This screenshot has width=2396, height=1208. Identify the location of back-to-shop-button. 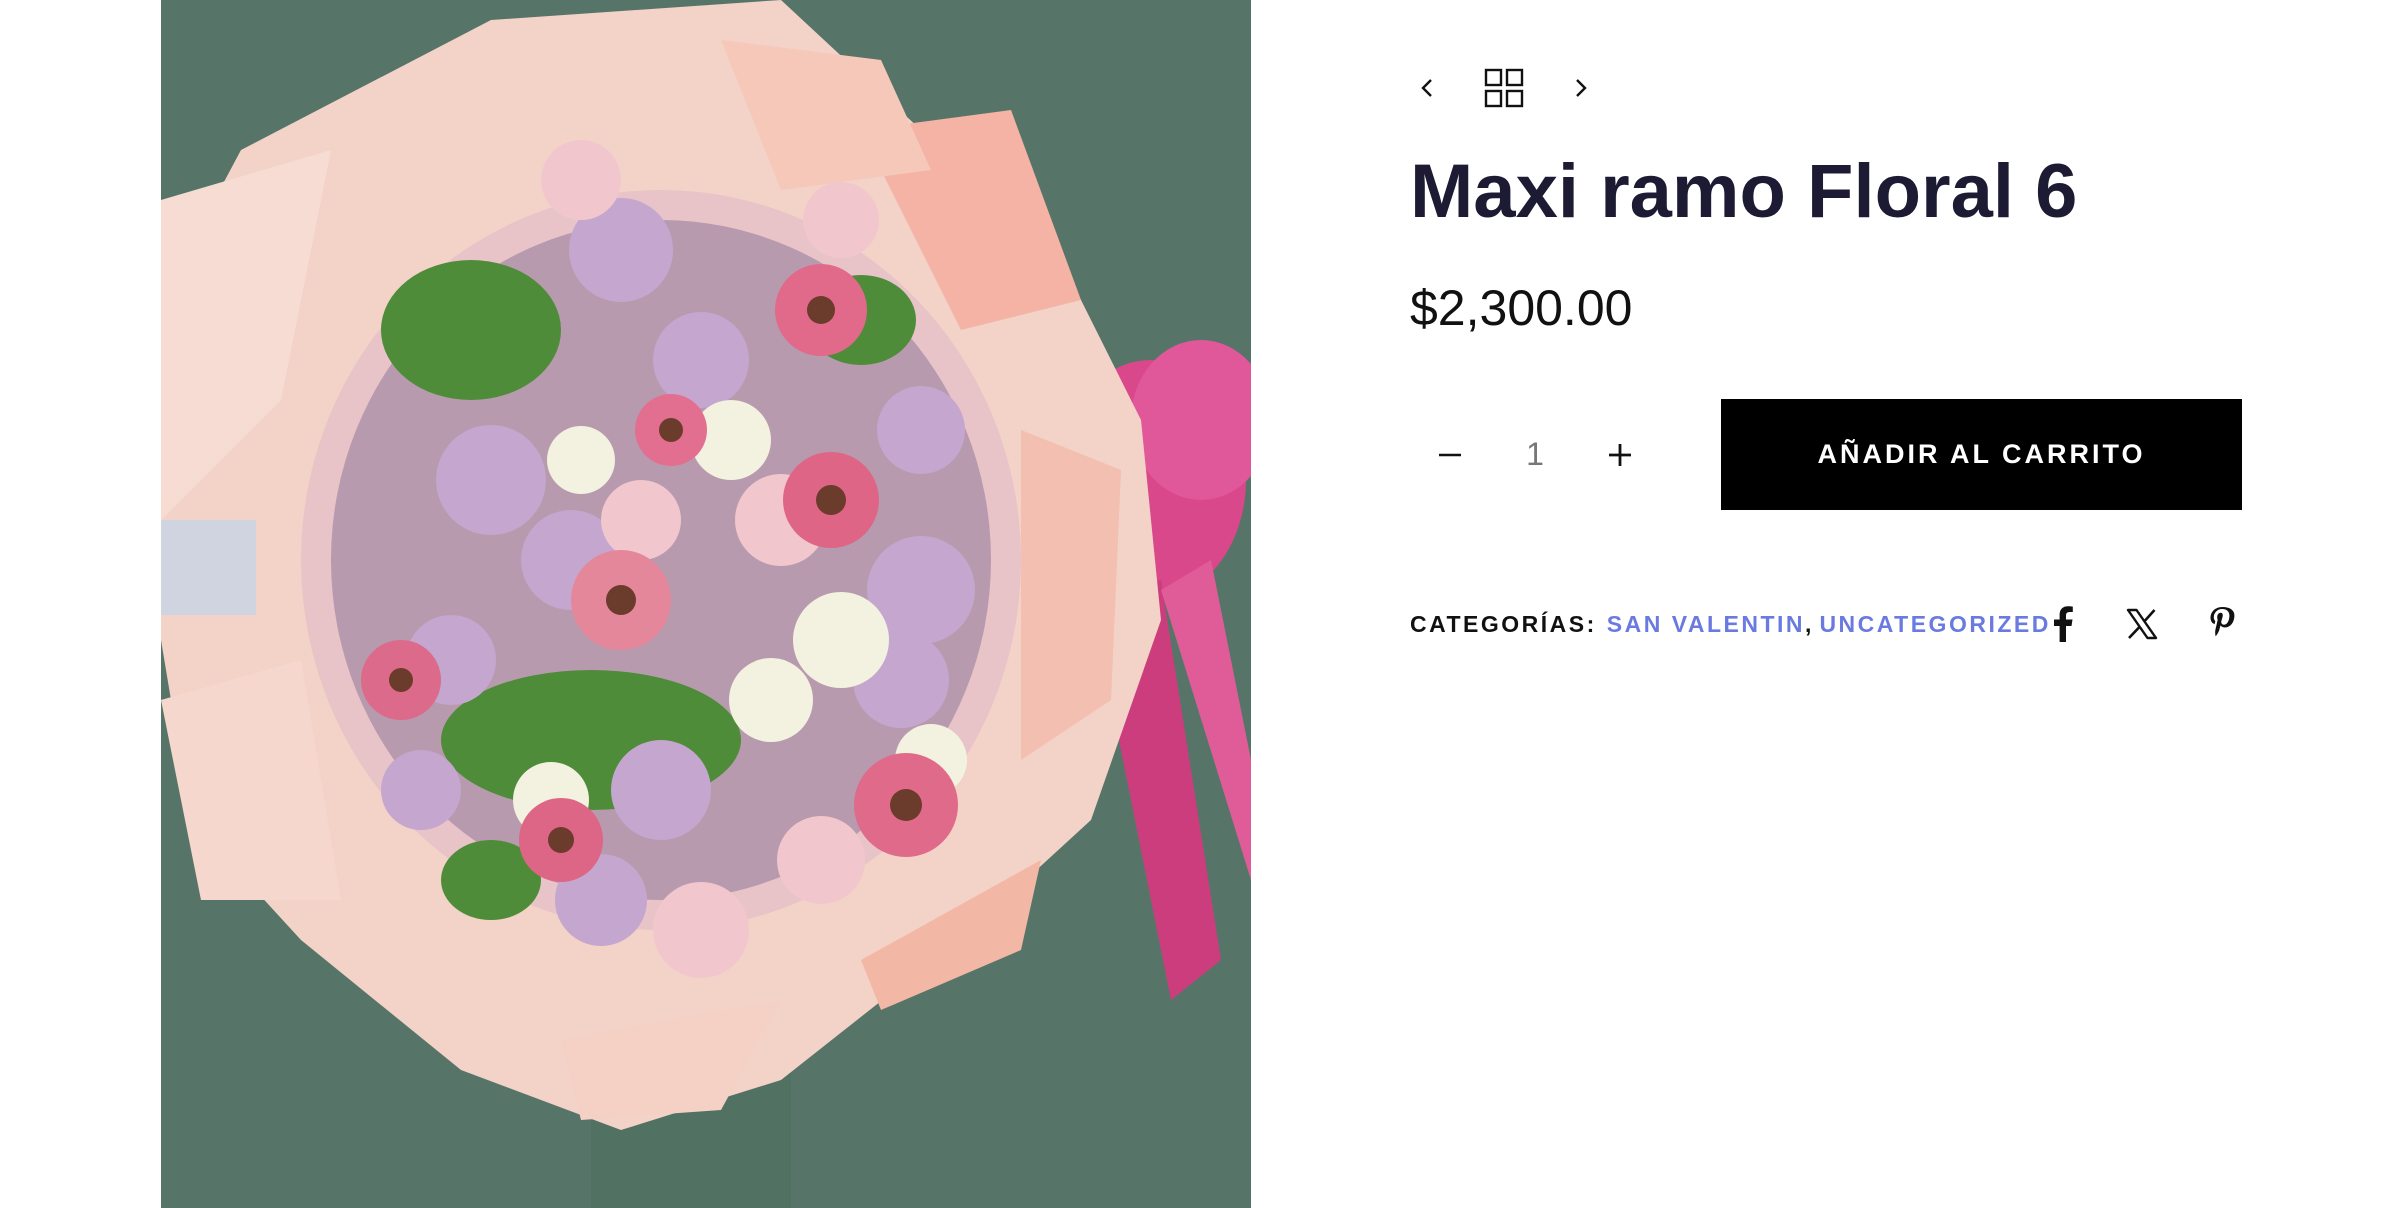
(1504, 88).